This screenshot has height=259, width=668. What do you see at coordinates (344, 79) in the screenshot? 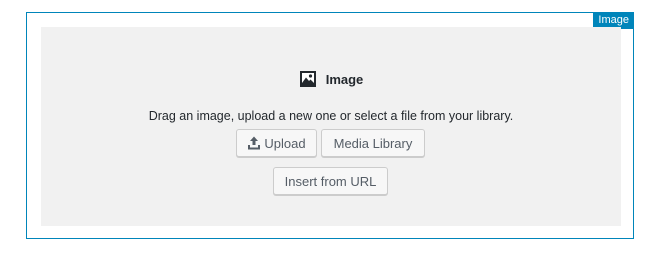
I see `placeholder-title: Image` at bounding box center [344, 79].